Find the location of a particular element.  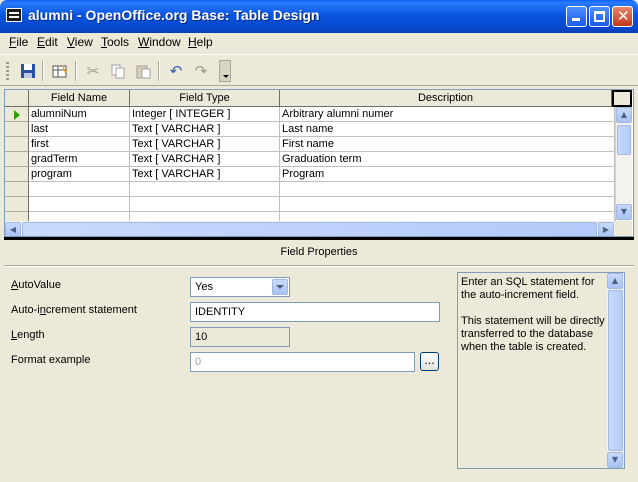

length-input: 10 is located at coordinates (240, 337).